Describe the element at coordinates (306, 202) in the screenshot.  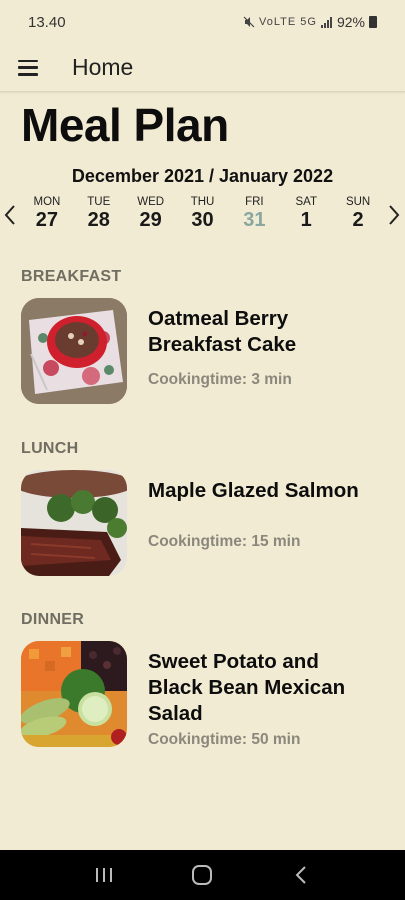
I see `day-name: SAT` at that location.